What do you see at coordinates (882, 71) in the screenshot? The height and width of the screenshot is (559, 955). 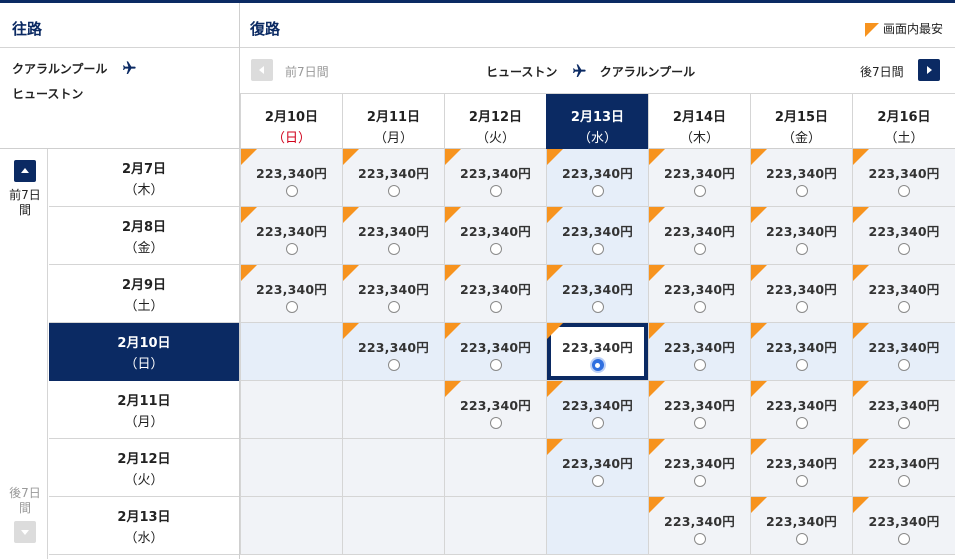 I see `next-week-label: 後7日間` at bounding box center [882, 71].